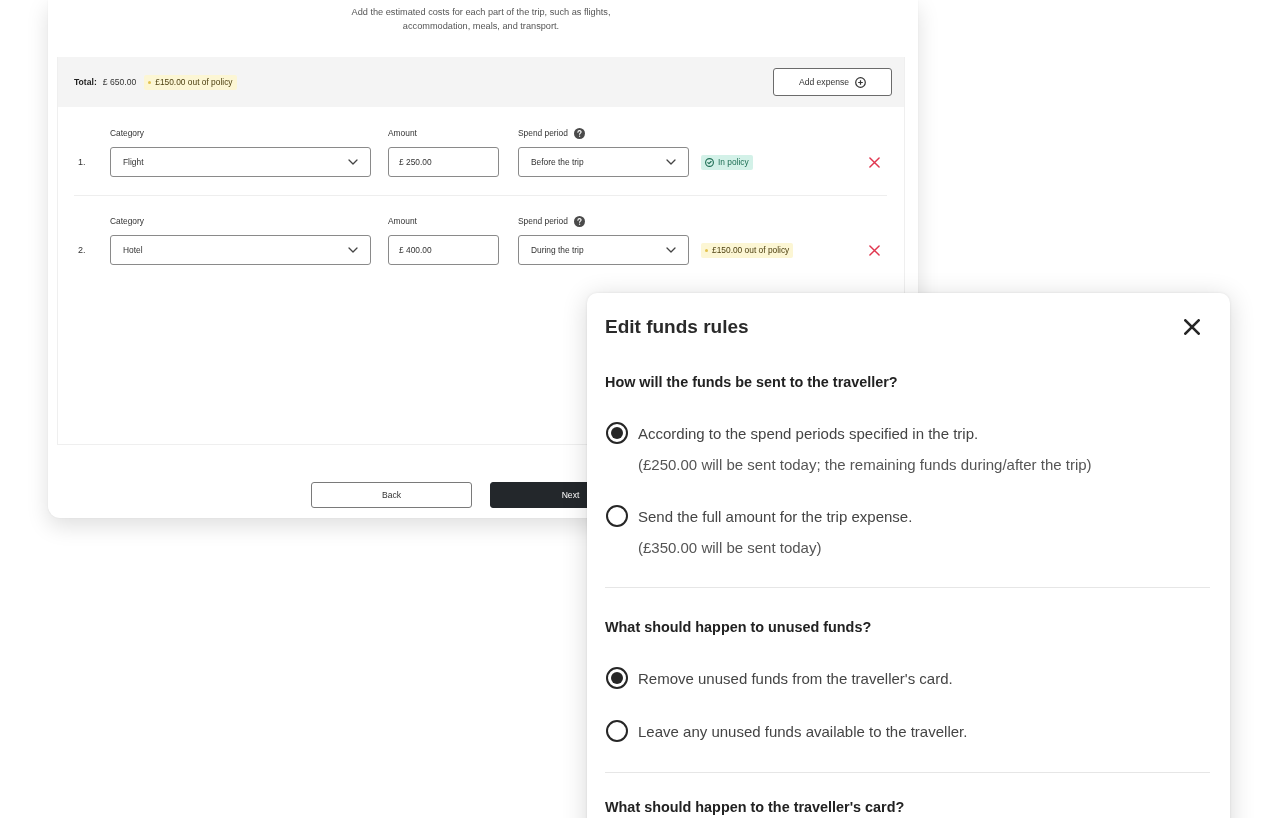 This screenshot has height=818, width=1280. I want to click on dialog-title: Edit funds rules, so click(677, 327).